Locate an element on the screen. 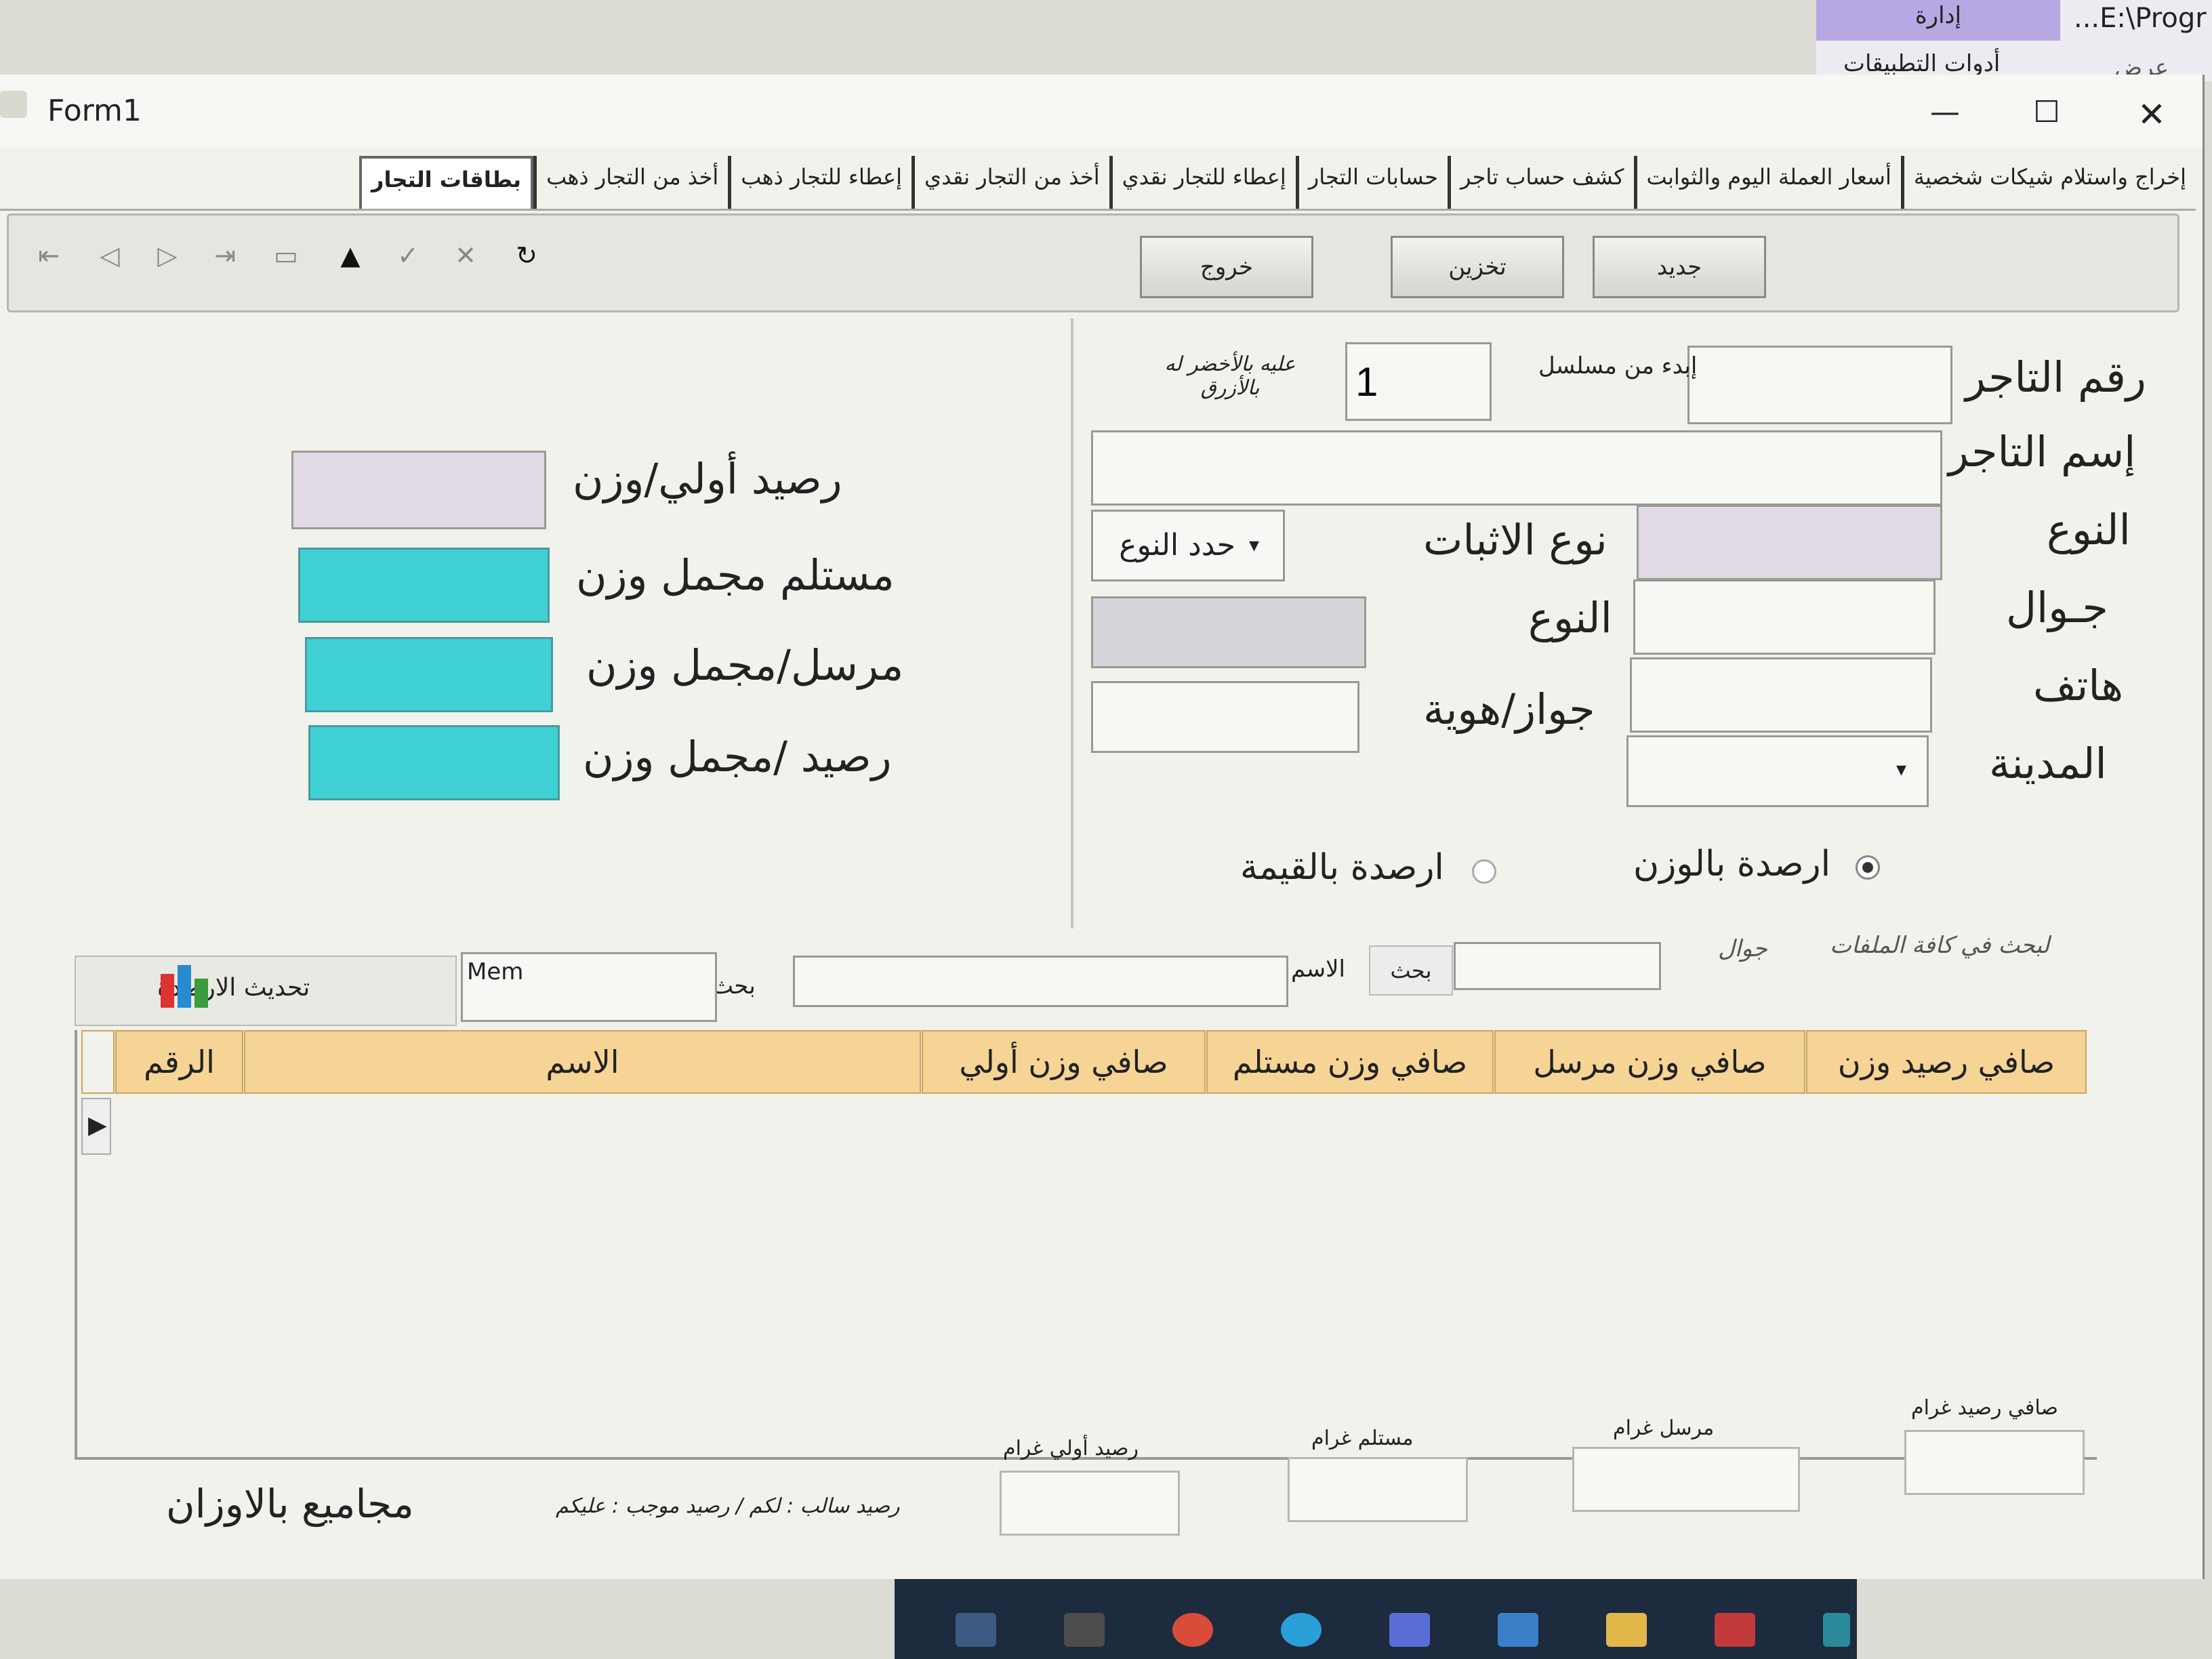  net-balance-g-field is located at coordinates (1994, 1462).